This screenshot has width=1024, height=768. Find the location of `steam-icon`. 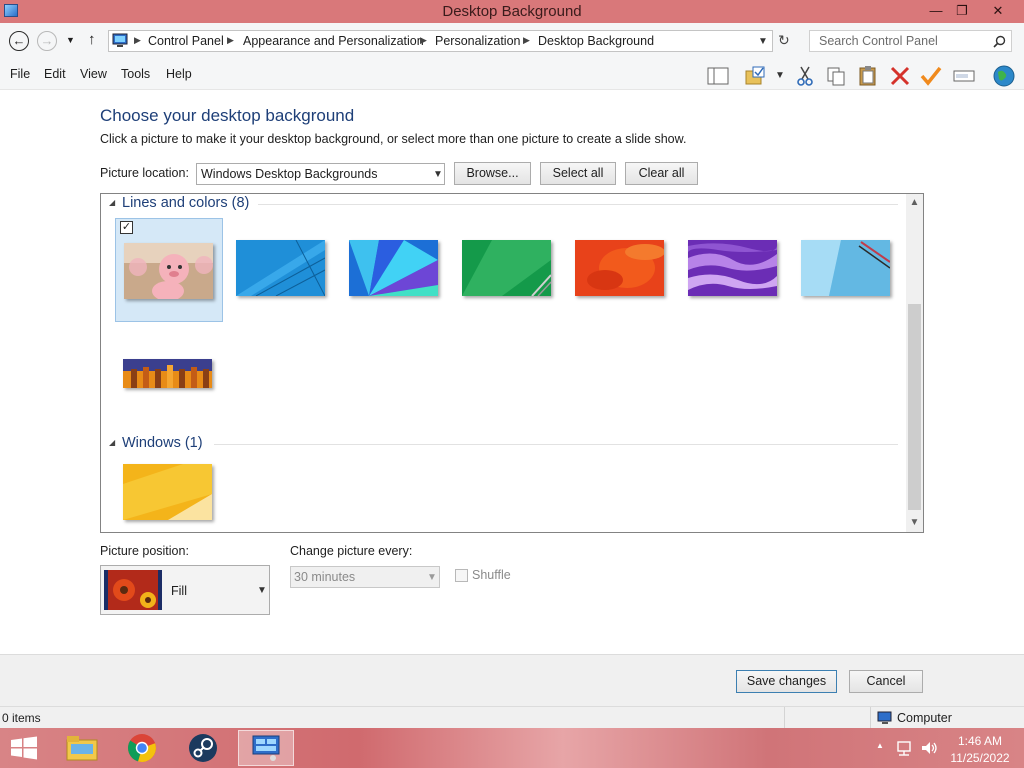

steam-icon is located at coordinates (203, 748).